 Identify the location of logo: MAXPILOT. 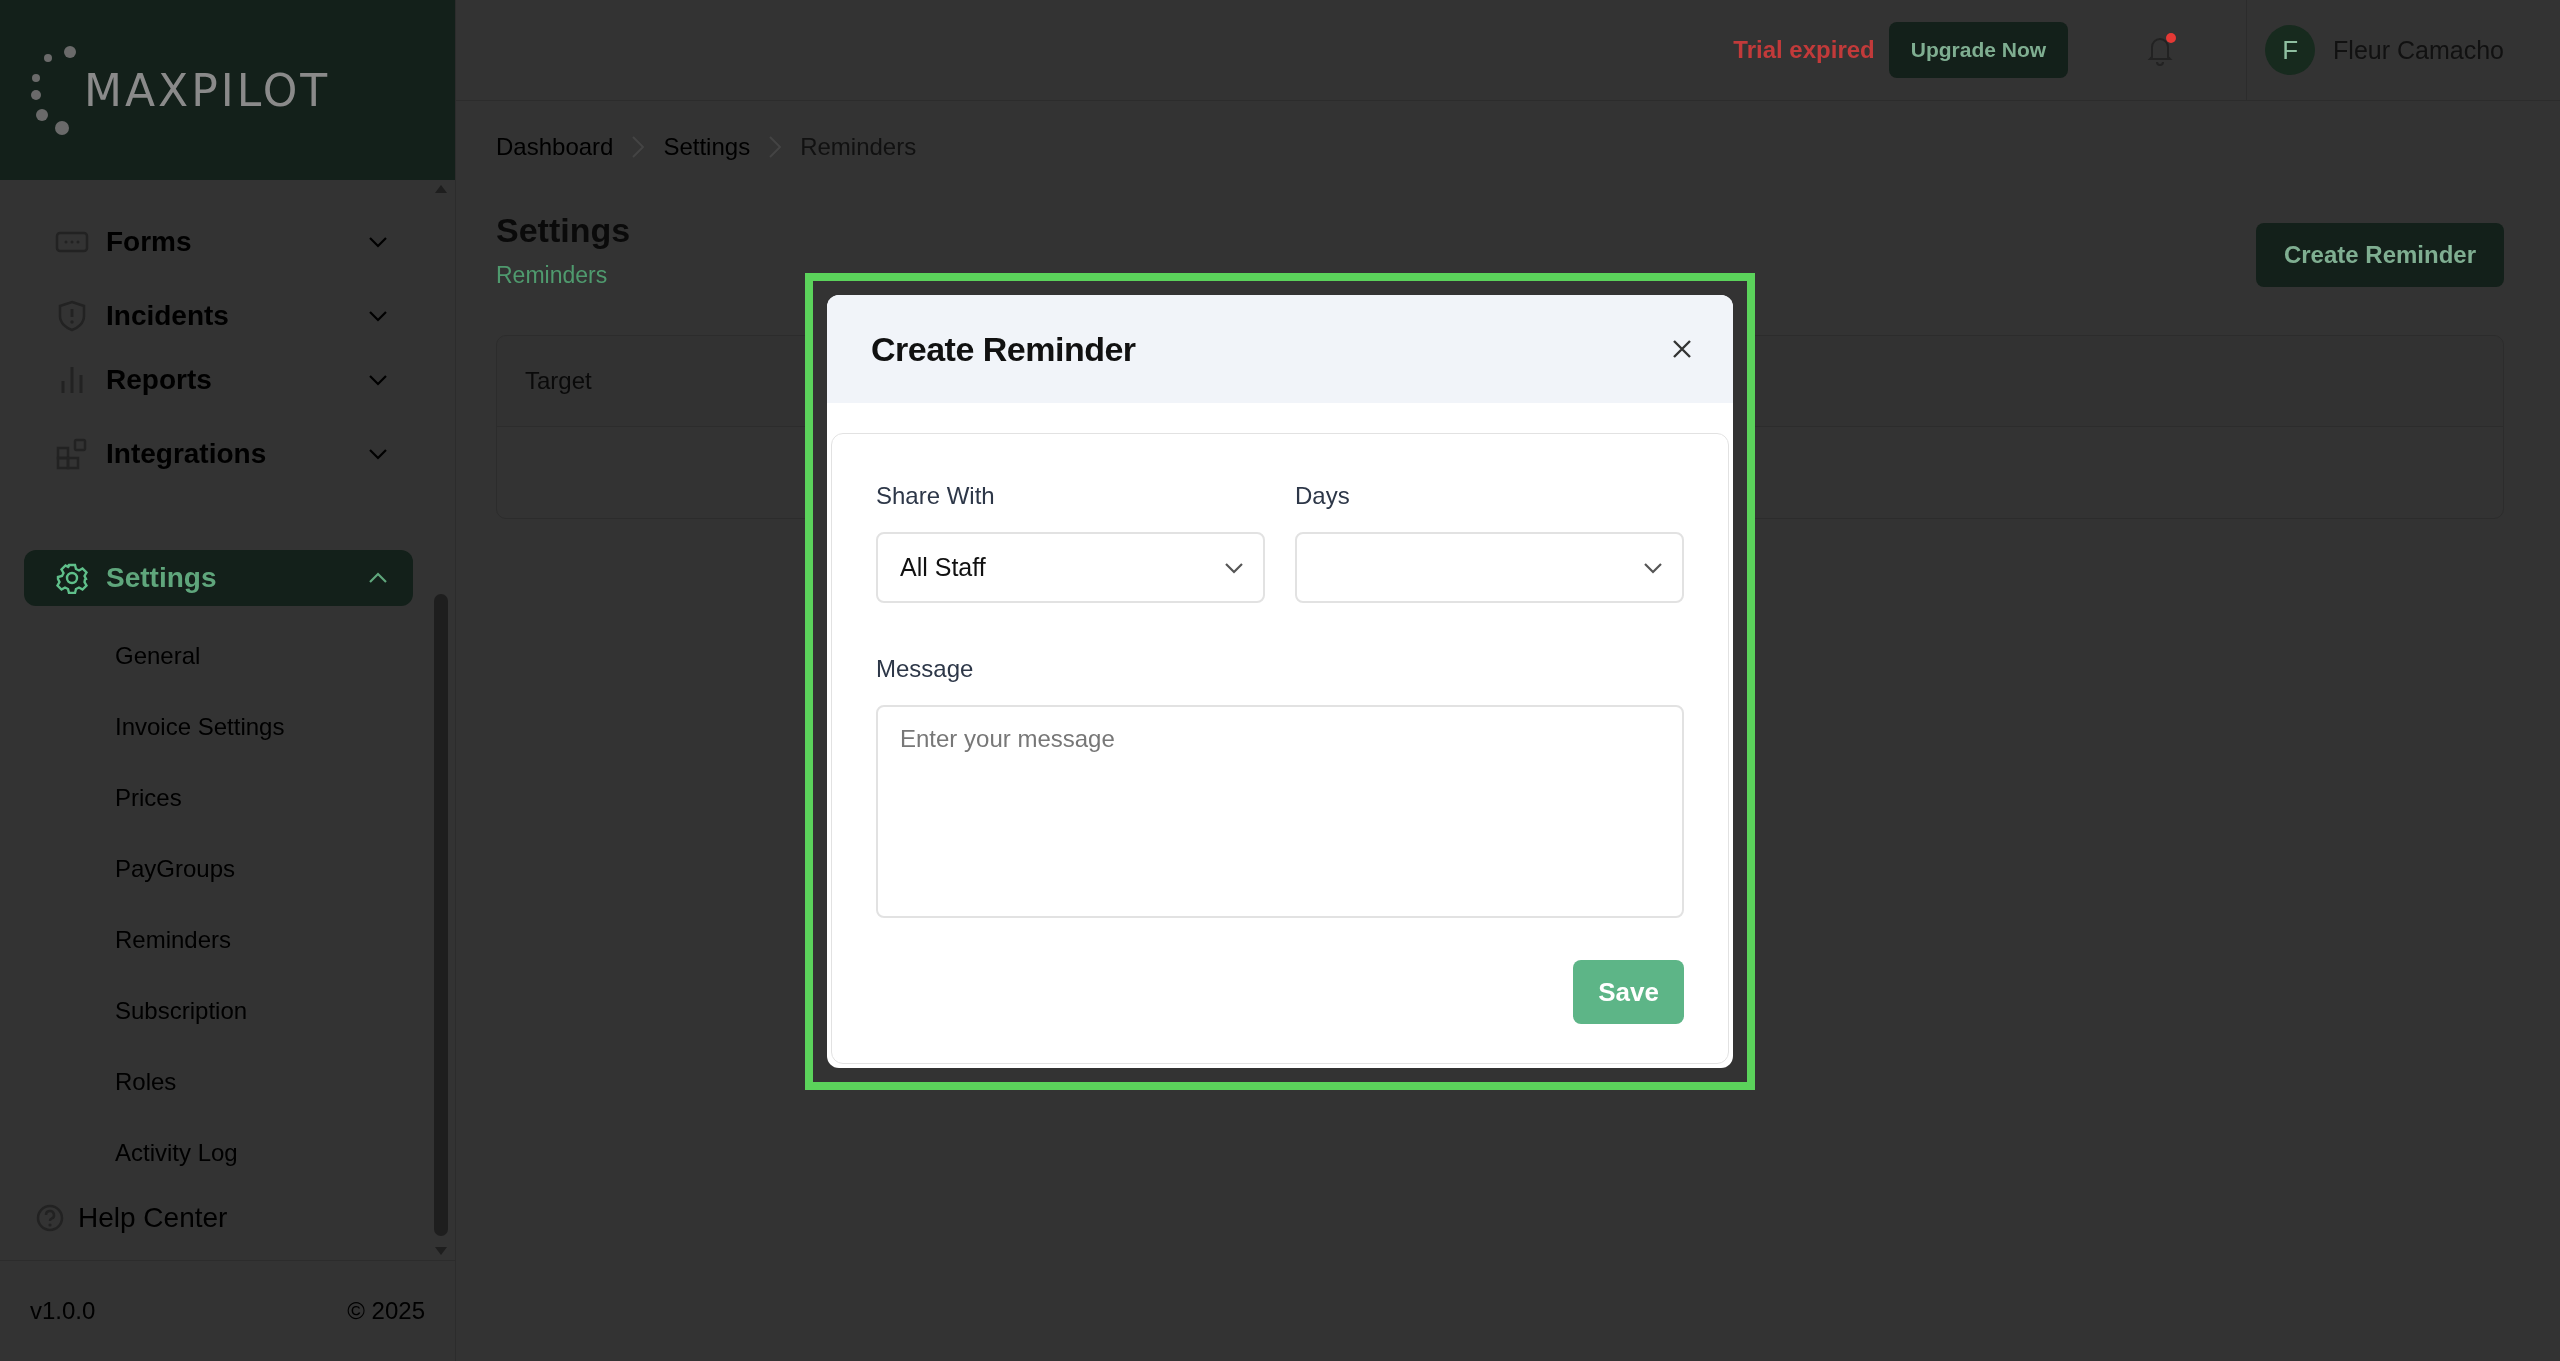
(180, 90).